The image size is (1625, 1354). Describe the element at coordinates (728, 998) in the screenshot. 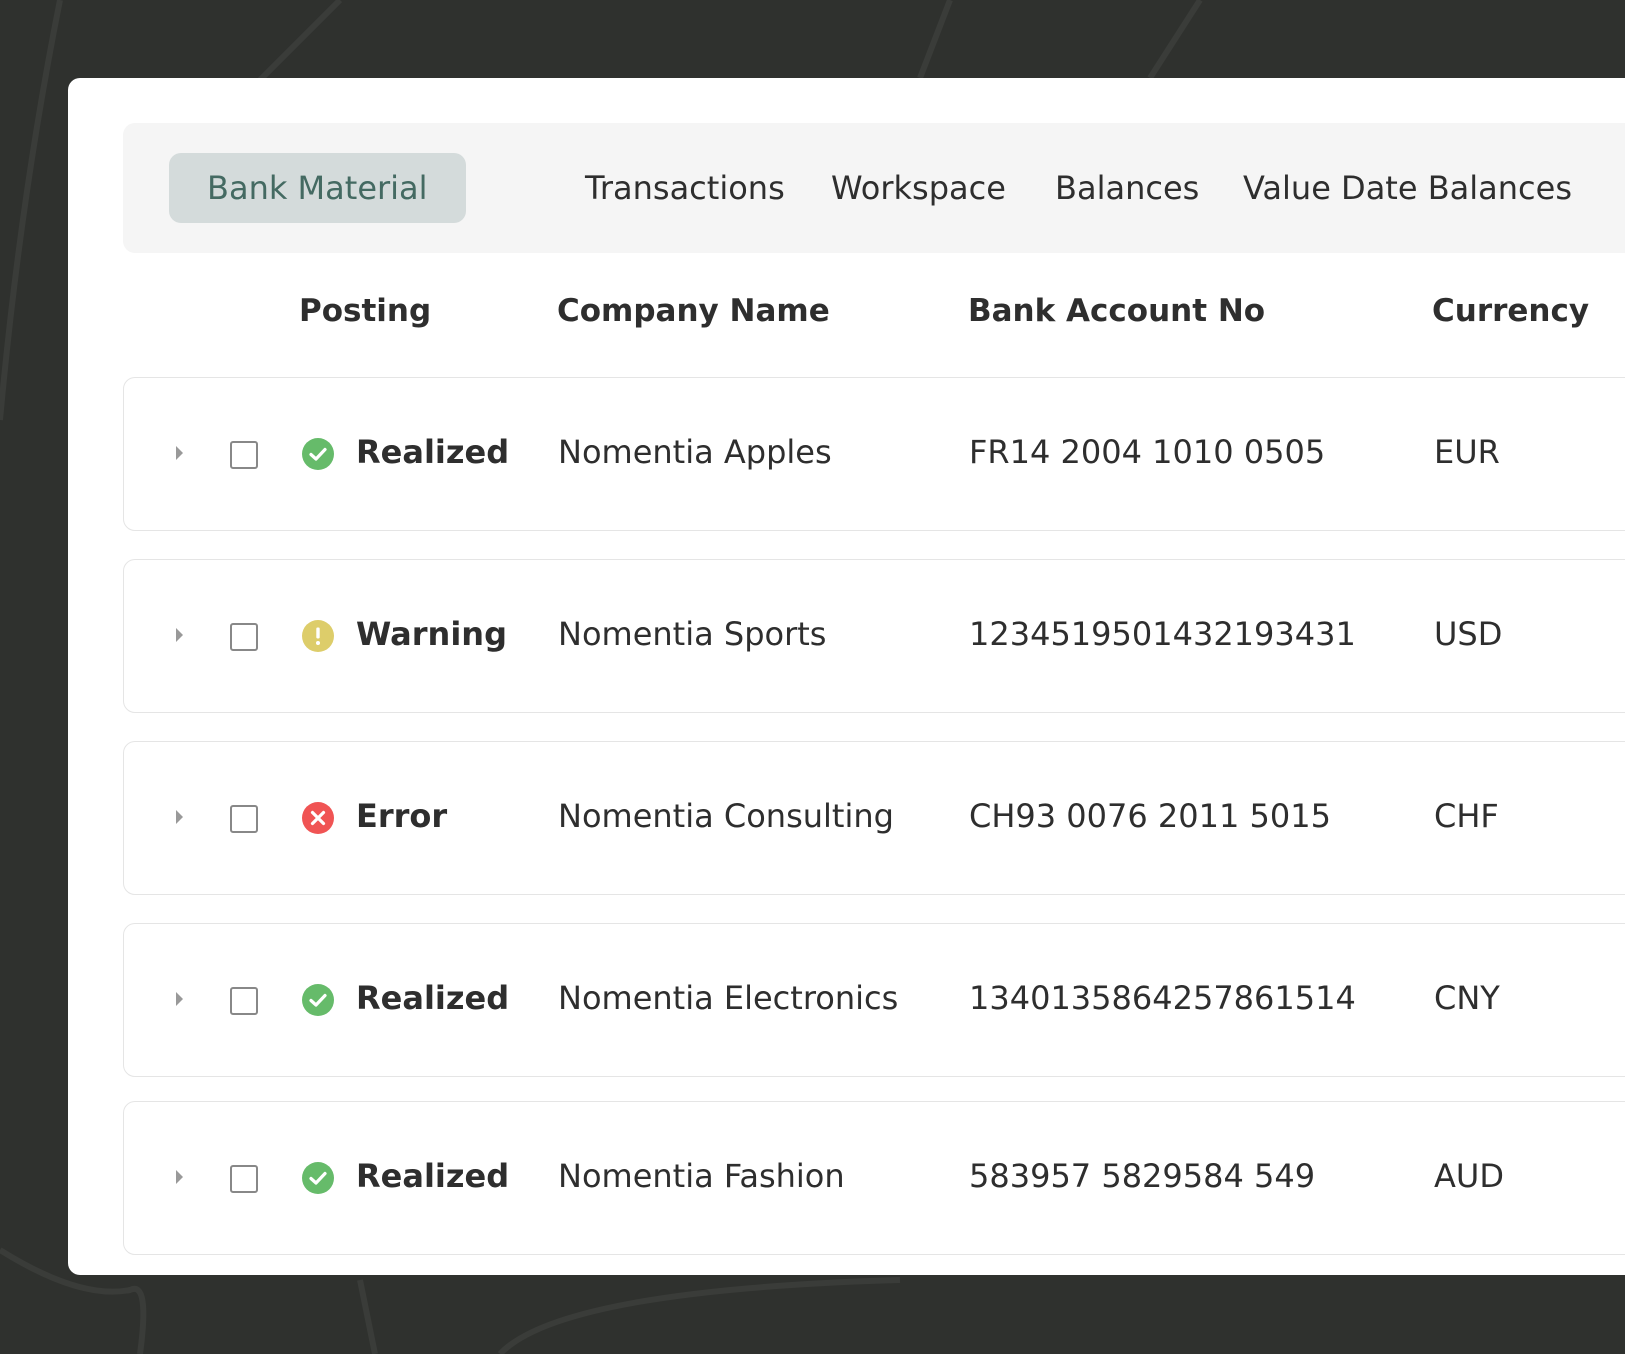

I see `company-name: Nomentia Electronics` at that location.